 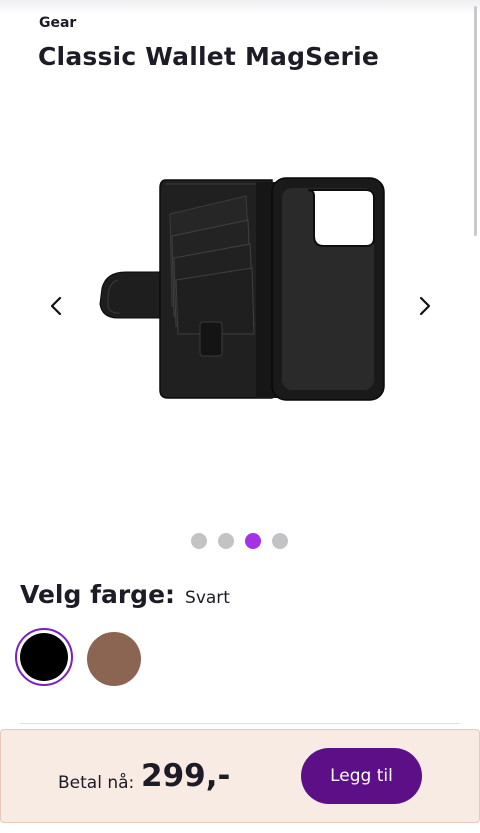 I want to click on section-divider, so click(x=240, y=723).